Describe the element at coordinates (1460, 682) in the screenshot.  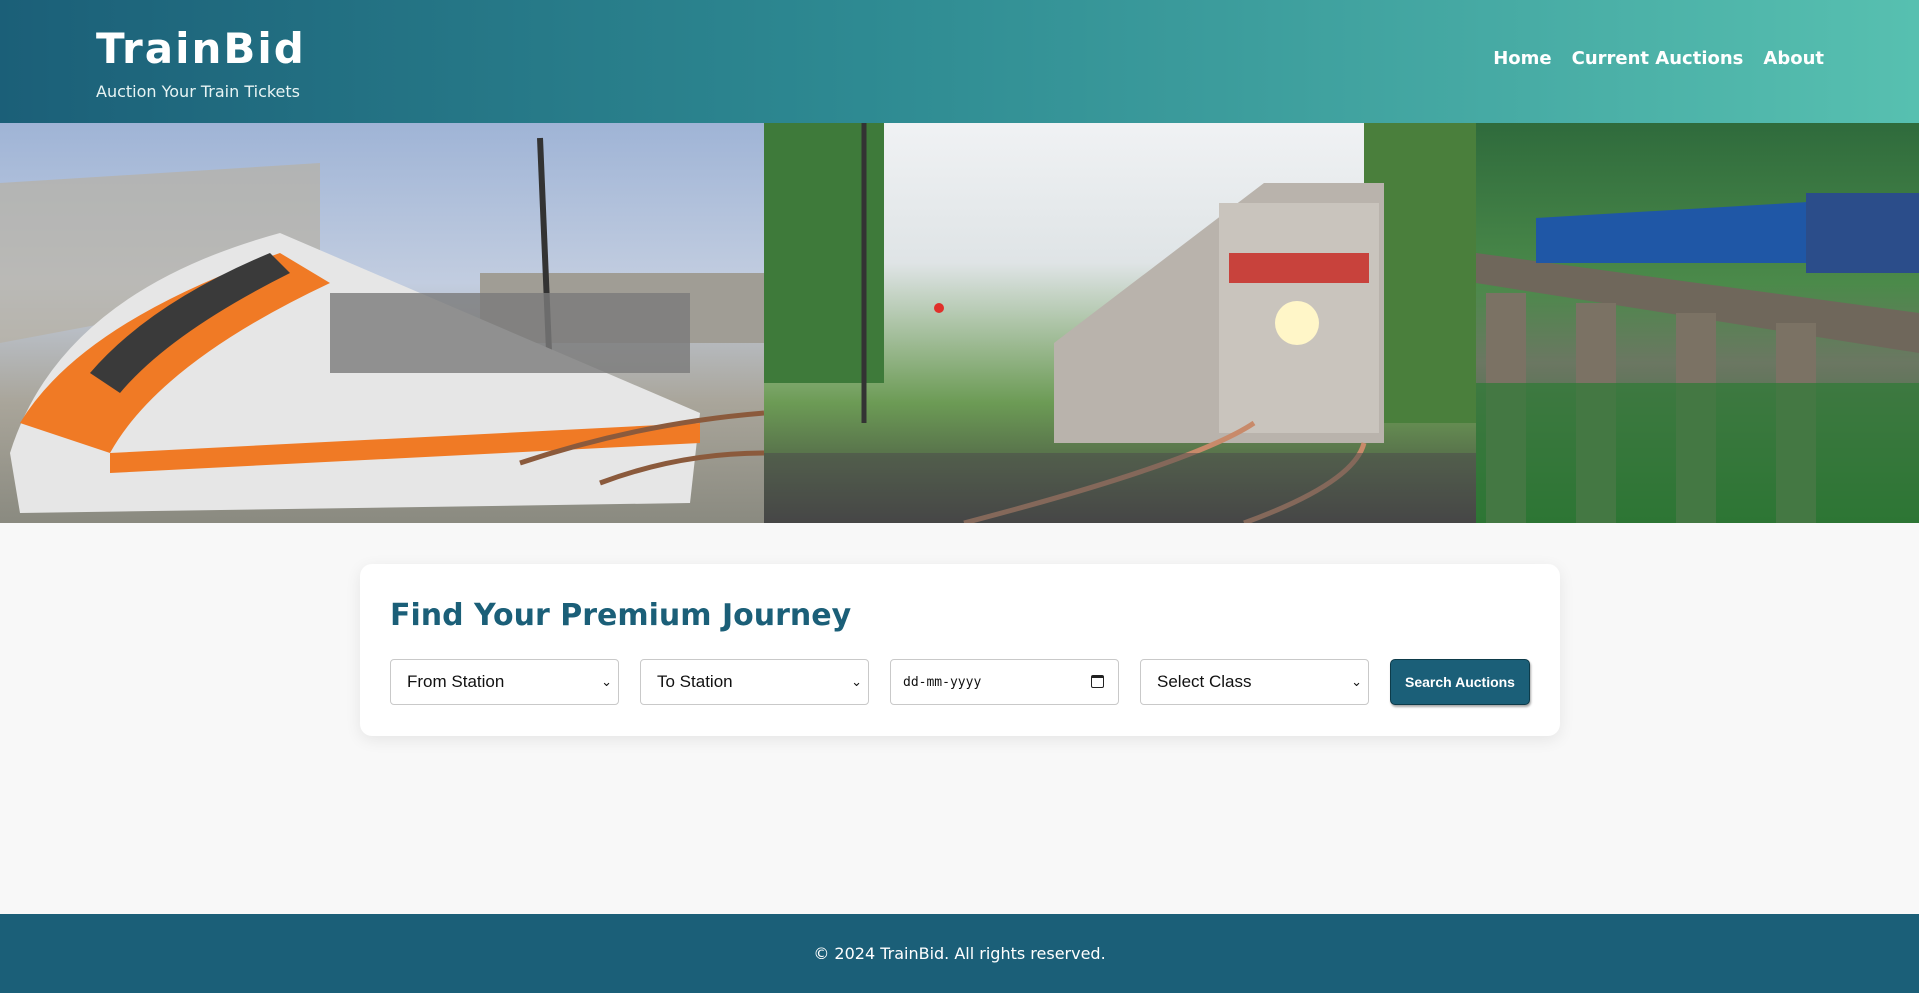
I see `search-auctions-button: Search Auctions` at that location.